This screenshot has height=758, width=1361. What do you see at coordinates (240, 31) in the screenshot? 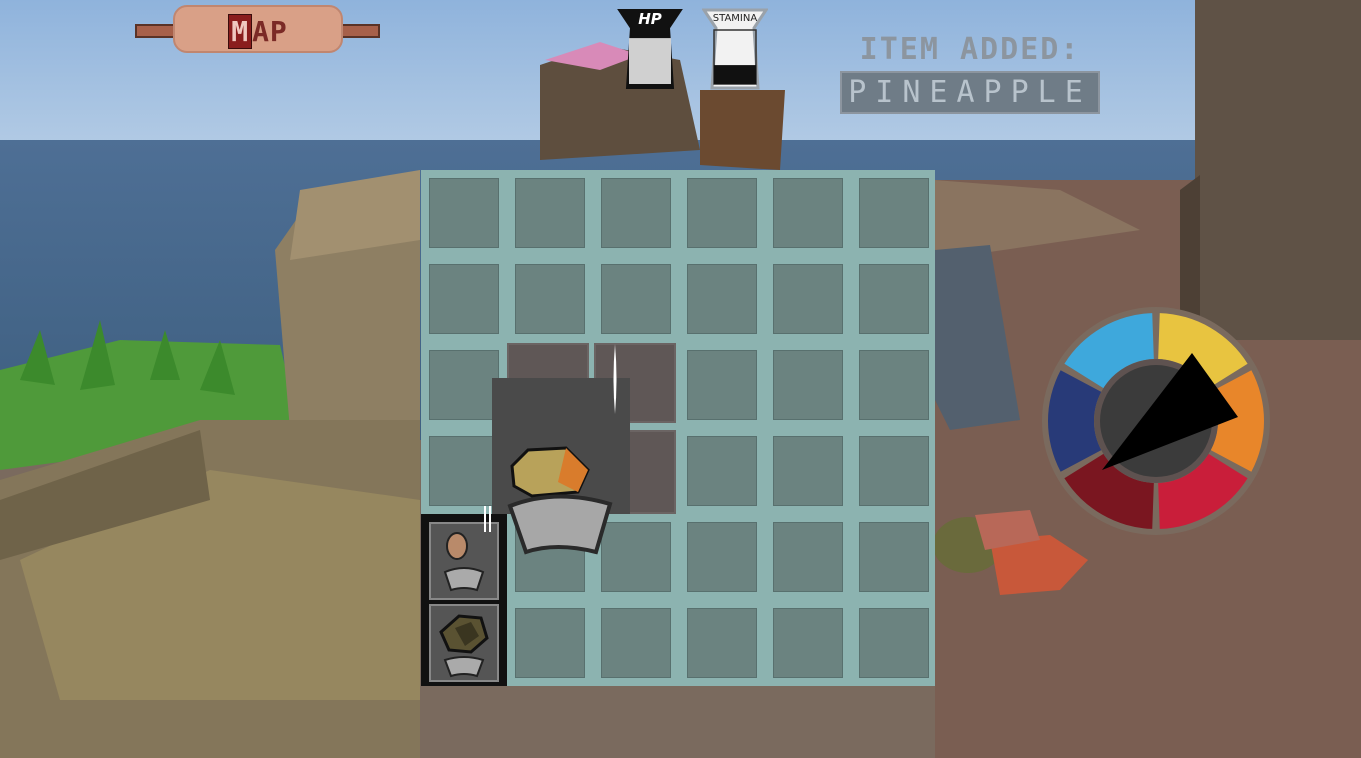
I see `map-label-initial: M` at bounding box center [240, 31].